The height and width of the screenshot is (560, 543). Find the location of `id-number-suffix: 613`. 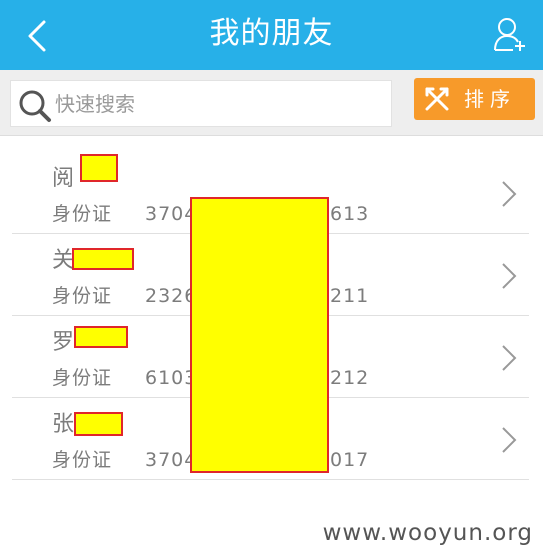

id-number-suffix: 613 is located at coordinates (350, 214).